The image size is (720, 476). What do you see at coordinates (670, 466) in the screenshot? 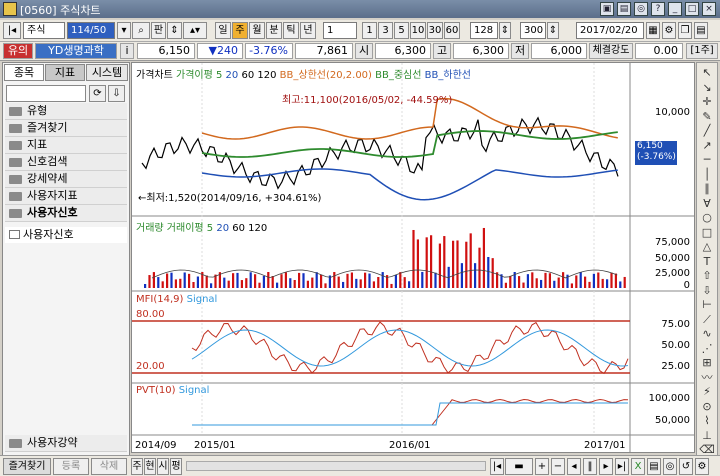
I see `capture-icon: ◎` at bounding box center [670, 466].